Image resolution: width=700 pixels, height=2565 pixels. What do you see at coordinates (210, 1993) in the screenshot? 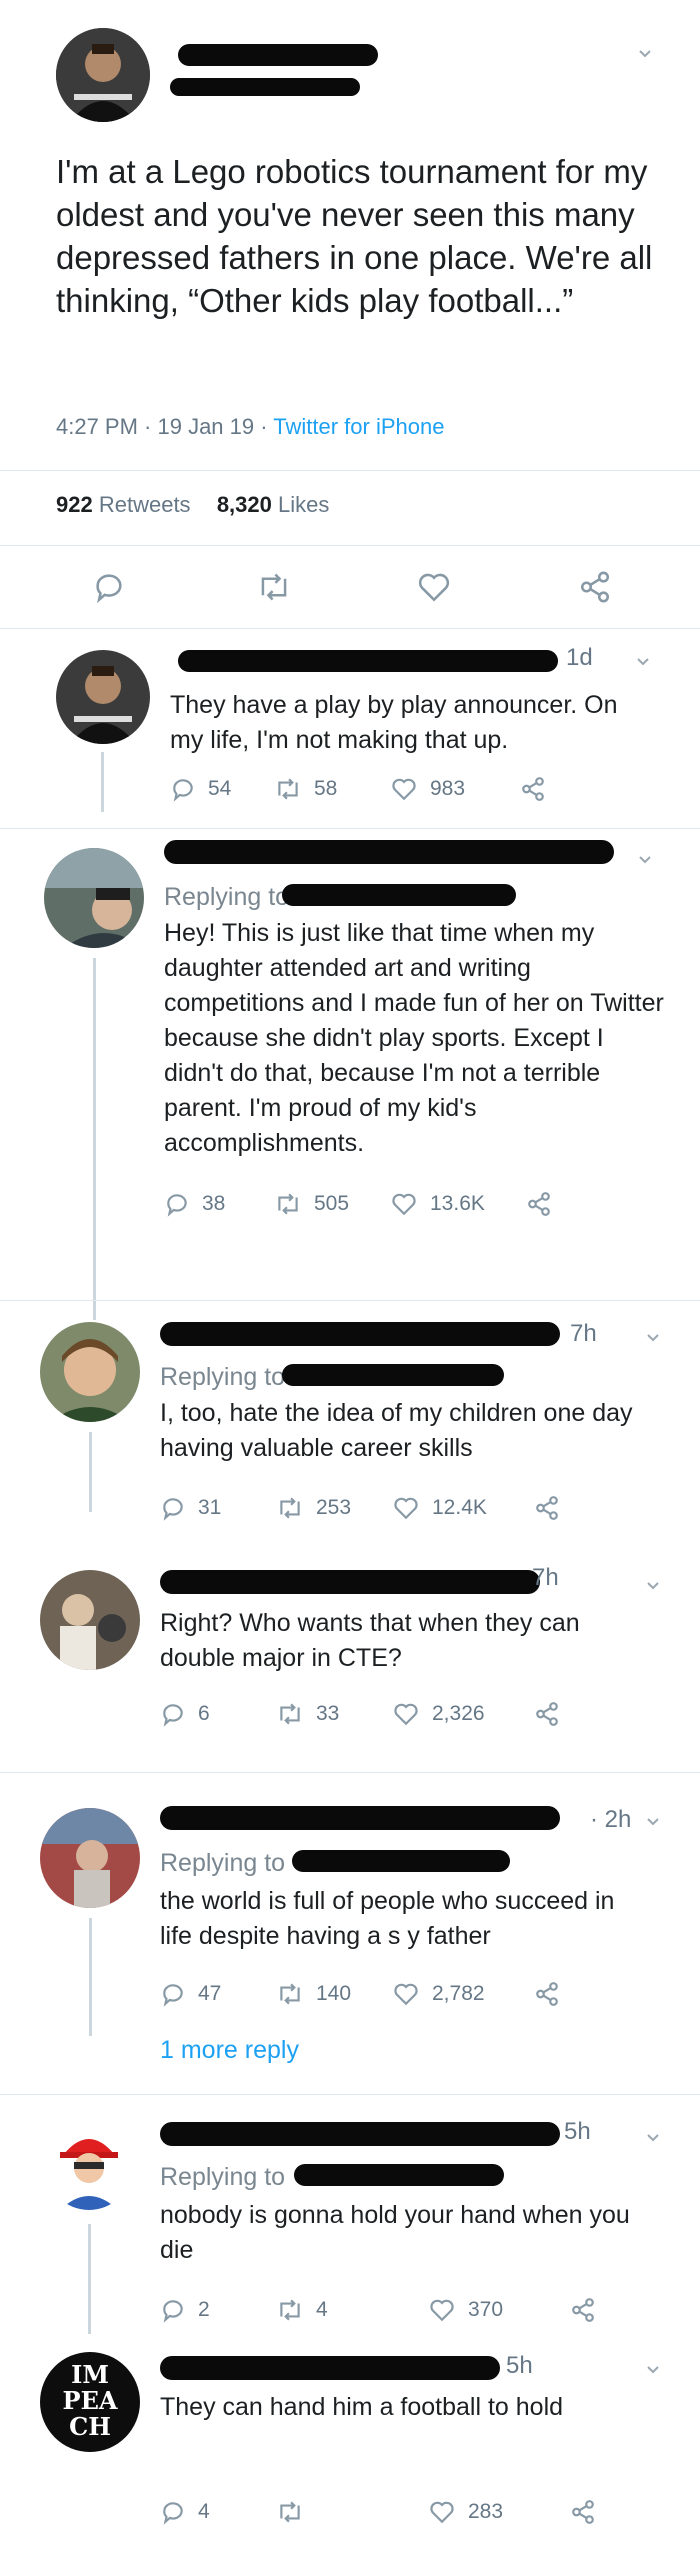
I see `reply-count: 47` at bounding box center [210, 1993].